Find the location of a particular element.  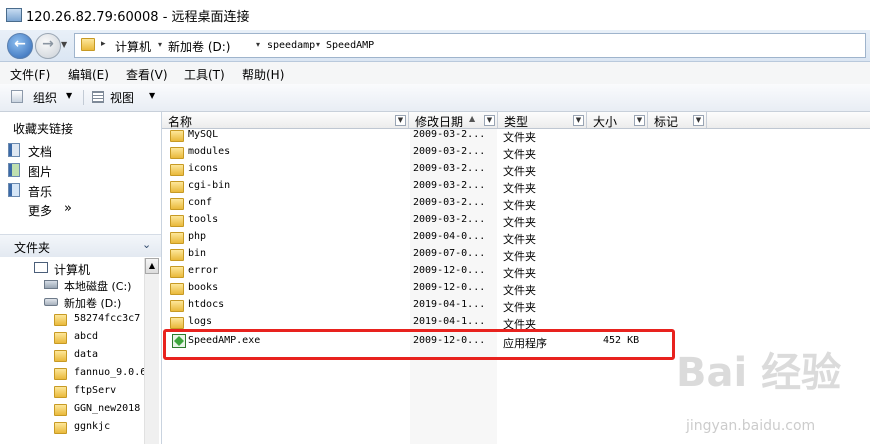

column-type: 类型 ▼ is located at coordinates (542, 120).